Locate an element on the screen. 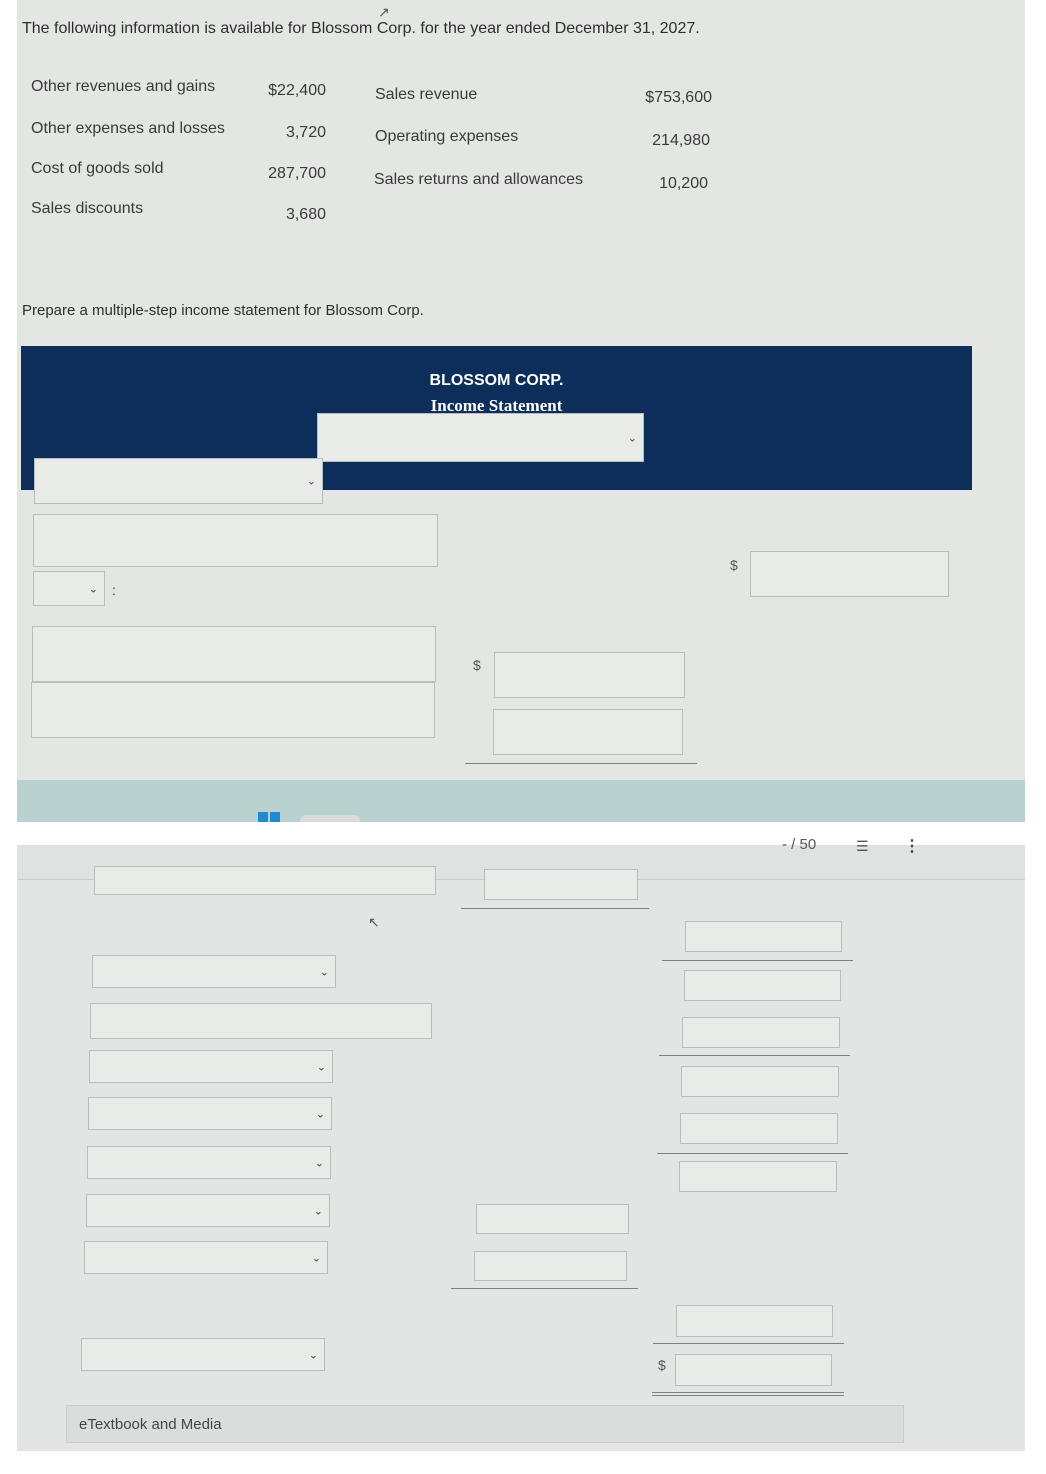 This screenshot has height=1474, width=1046. item-value: $22,400 is located at coordinates (297, 90).